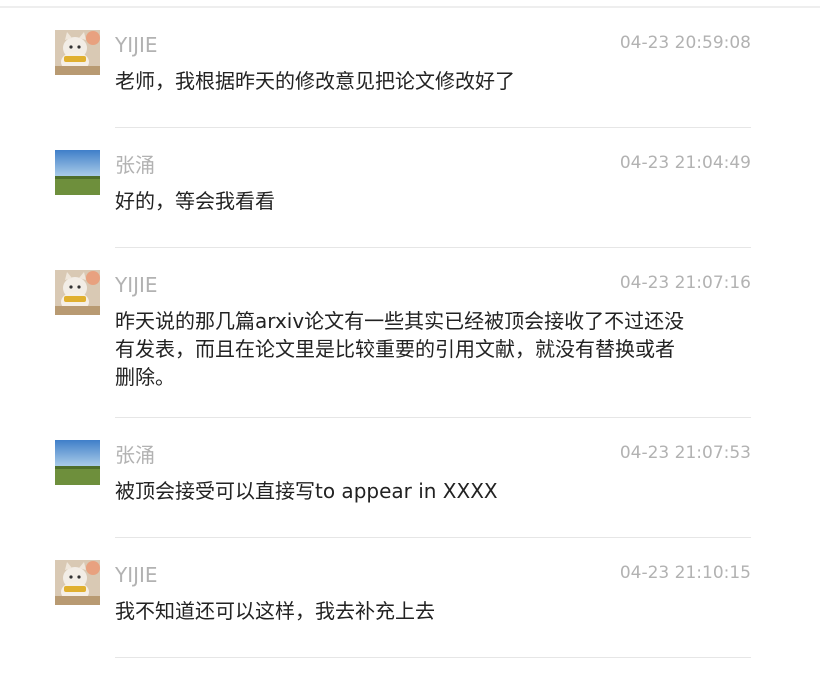 This screenshot has height=697, width=820. What do you see at coordinates (685, 453) in the screenshot?
I see `message-timestamp: 04-23 21:07:53` at bounding box center [685, 453].